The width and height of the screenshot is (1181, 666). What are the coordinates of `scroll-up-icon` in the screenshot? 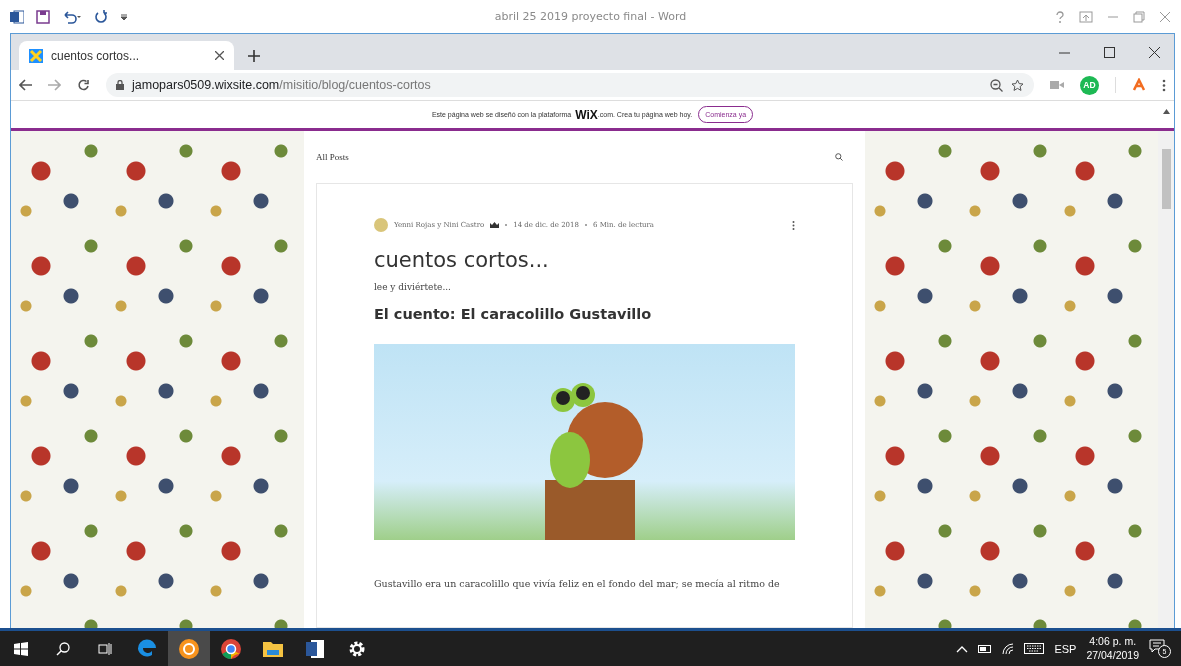 It's located at (1166, 111).